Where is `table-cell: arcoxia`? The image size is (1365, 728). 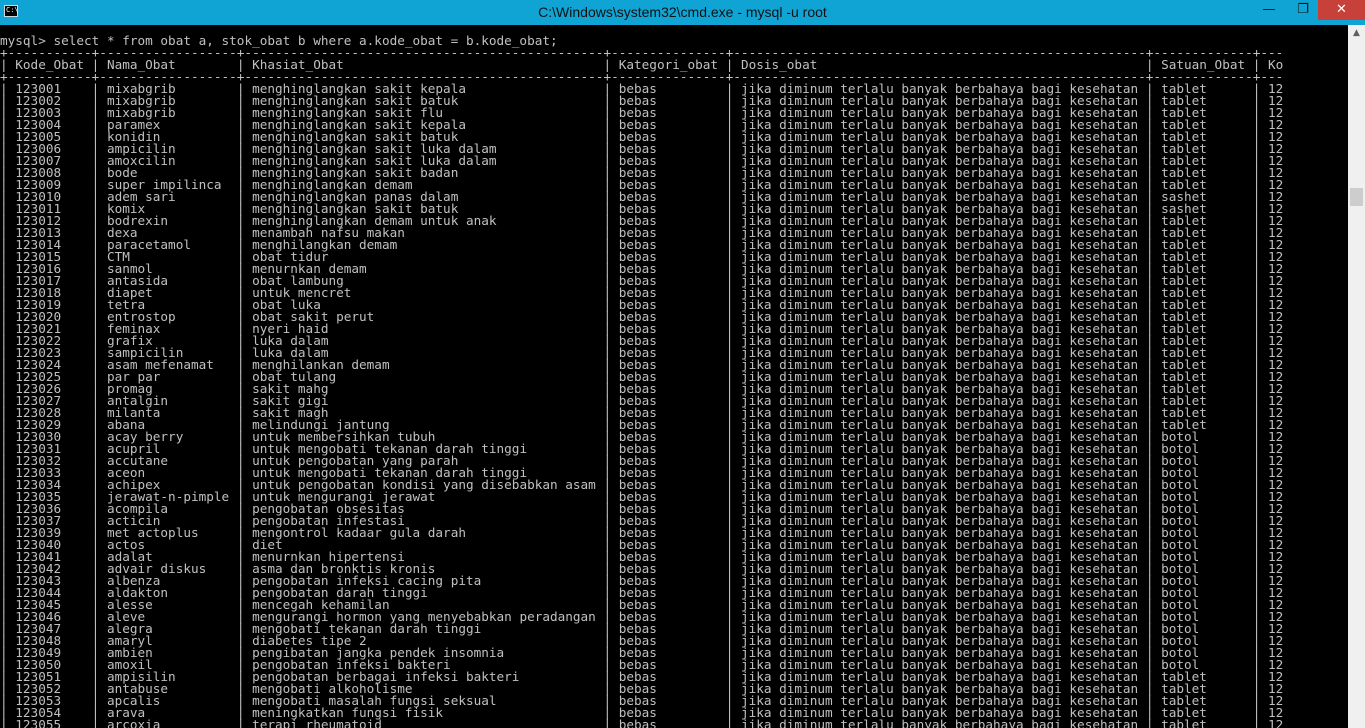 table-cell: arcoxia is located at coordinates (168, 722).